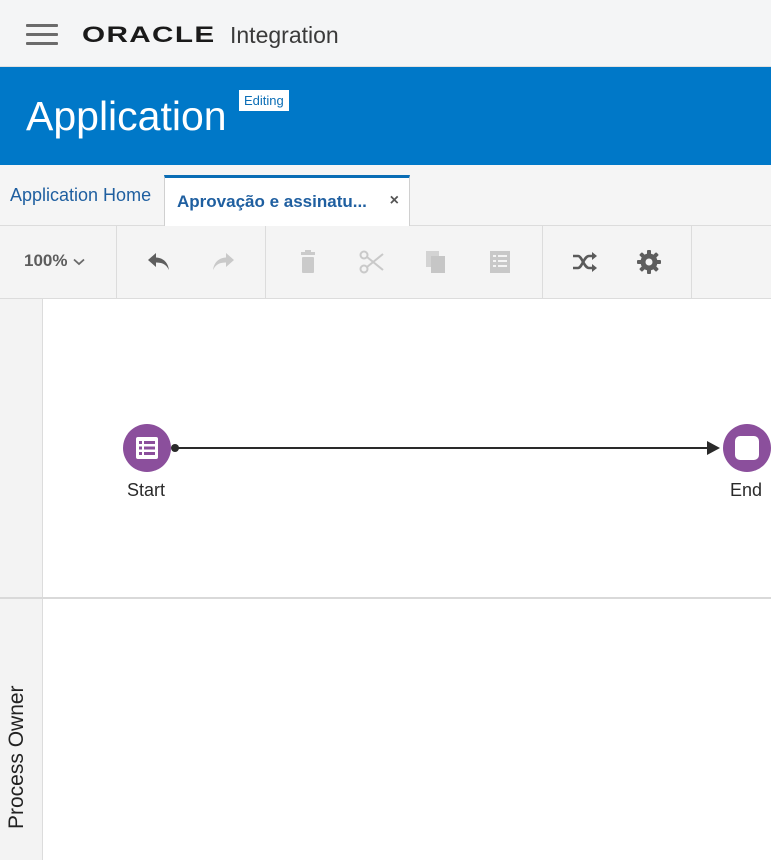 The height and width of the screenshot is (860, 771). Describe the element at coordinates (191, 262) in the screenshot. I see `history-group` at that location.